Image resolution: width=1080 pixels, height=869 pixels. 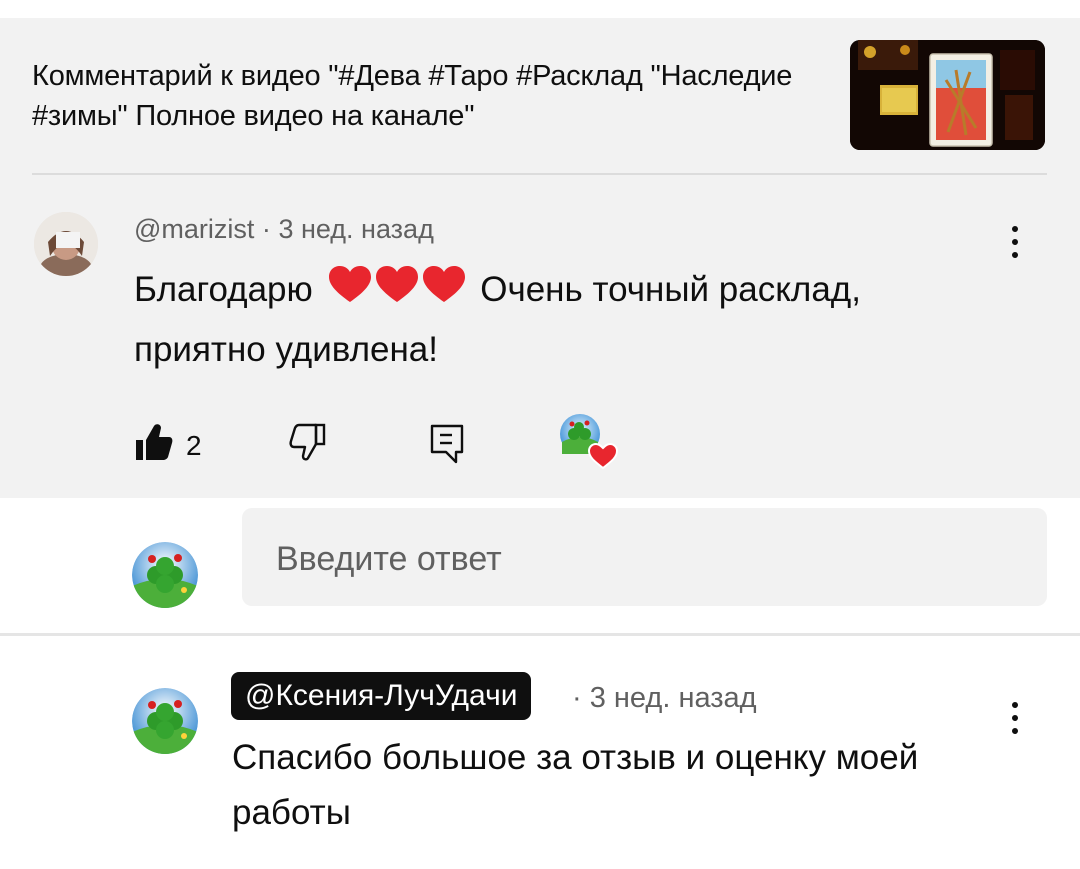 I want to click on hearts-emoji, so click(x=397, y=293).